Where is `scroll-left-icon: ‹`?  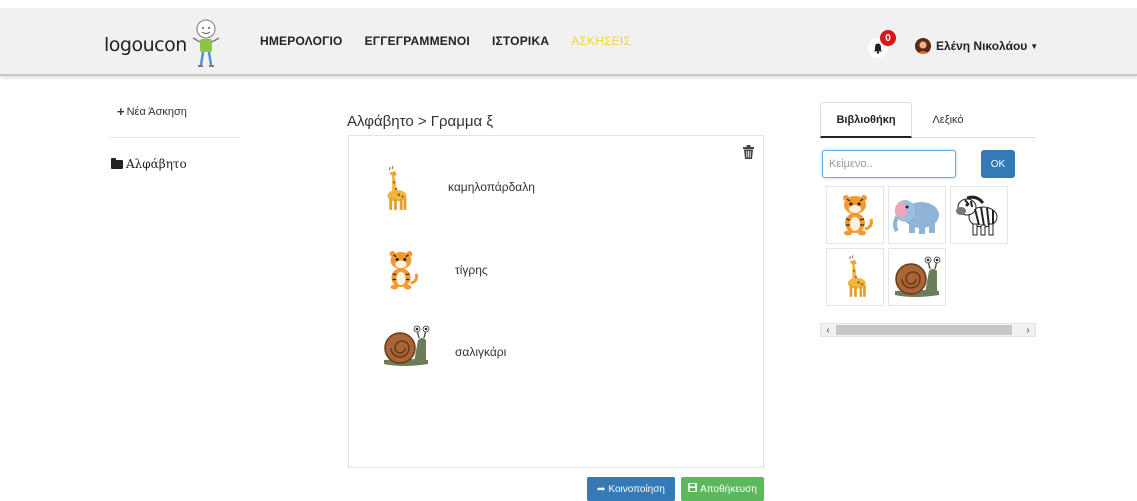
scroll-left-icon: ‹ is located at coordinates (828, 330).